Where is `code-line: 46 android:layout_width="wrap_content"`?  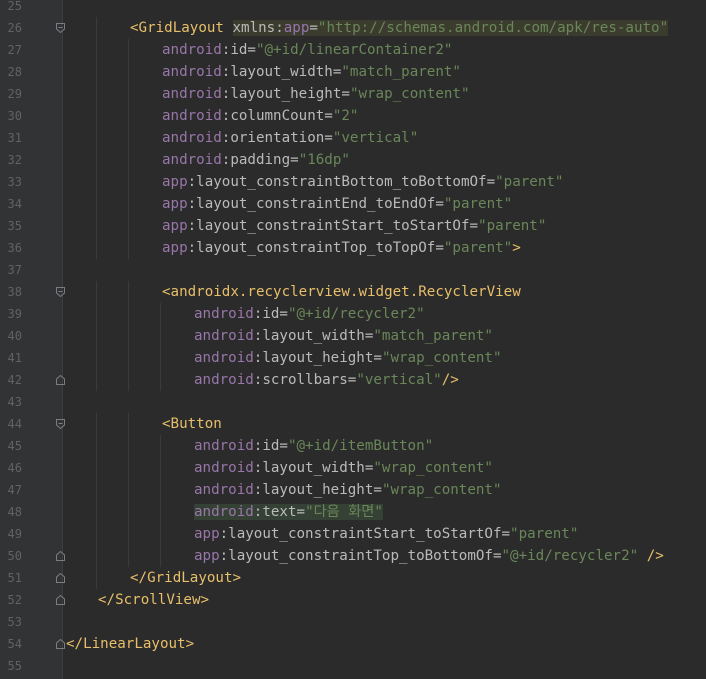
code-line: 46 android:layout_width="wrap_content" is located at coordinates (353, 468).